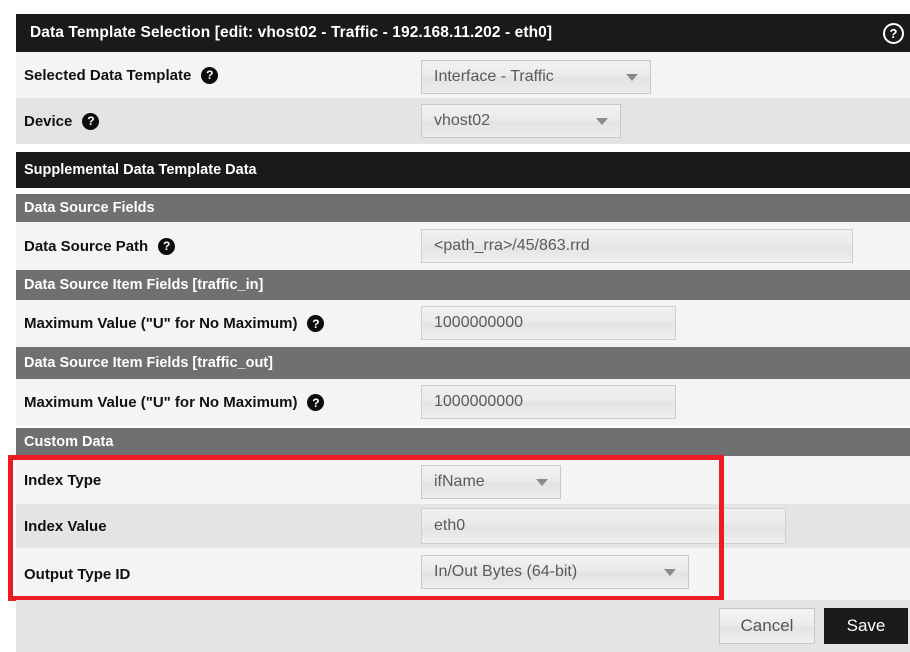 This screenshot has height=652, width=910. Describe the element at coordinates (463, 442) in the screenshot. I see `section-custom-data: Custom Data` at that location.